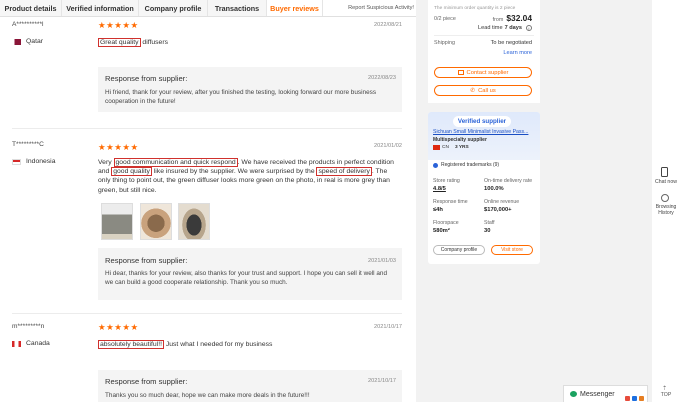  What do you see at coordinates (388, 25) in the screenshot?
I see `review-date: 2022/08/21` at bounding box center [388, 25].